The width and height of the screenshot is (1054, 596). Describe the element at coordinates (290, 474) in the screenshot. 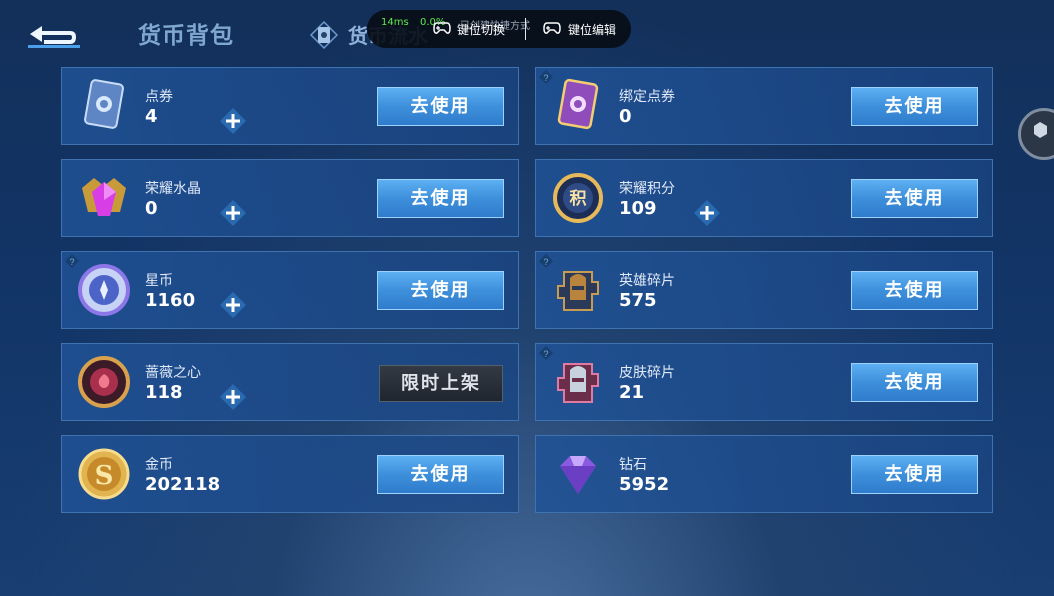

I see `currency-card-gold-coin: S 金币 202118 去使用` at that location.